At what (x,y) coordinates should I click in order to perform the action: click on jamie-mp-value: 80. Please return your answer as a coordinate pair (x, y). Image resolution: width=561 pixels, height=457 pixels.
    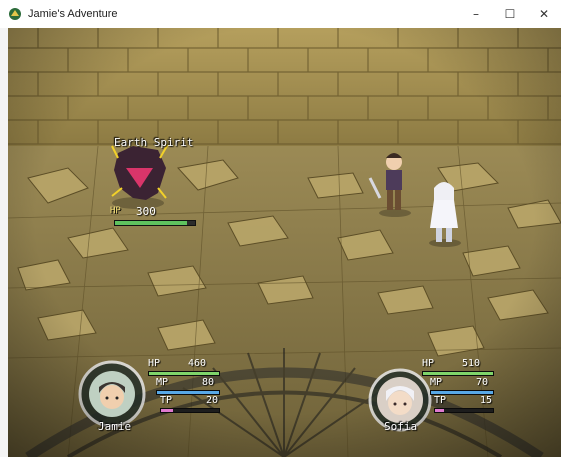
    Looking at the image, I should click on (207, 382).